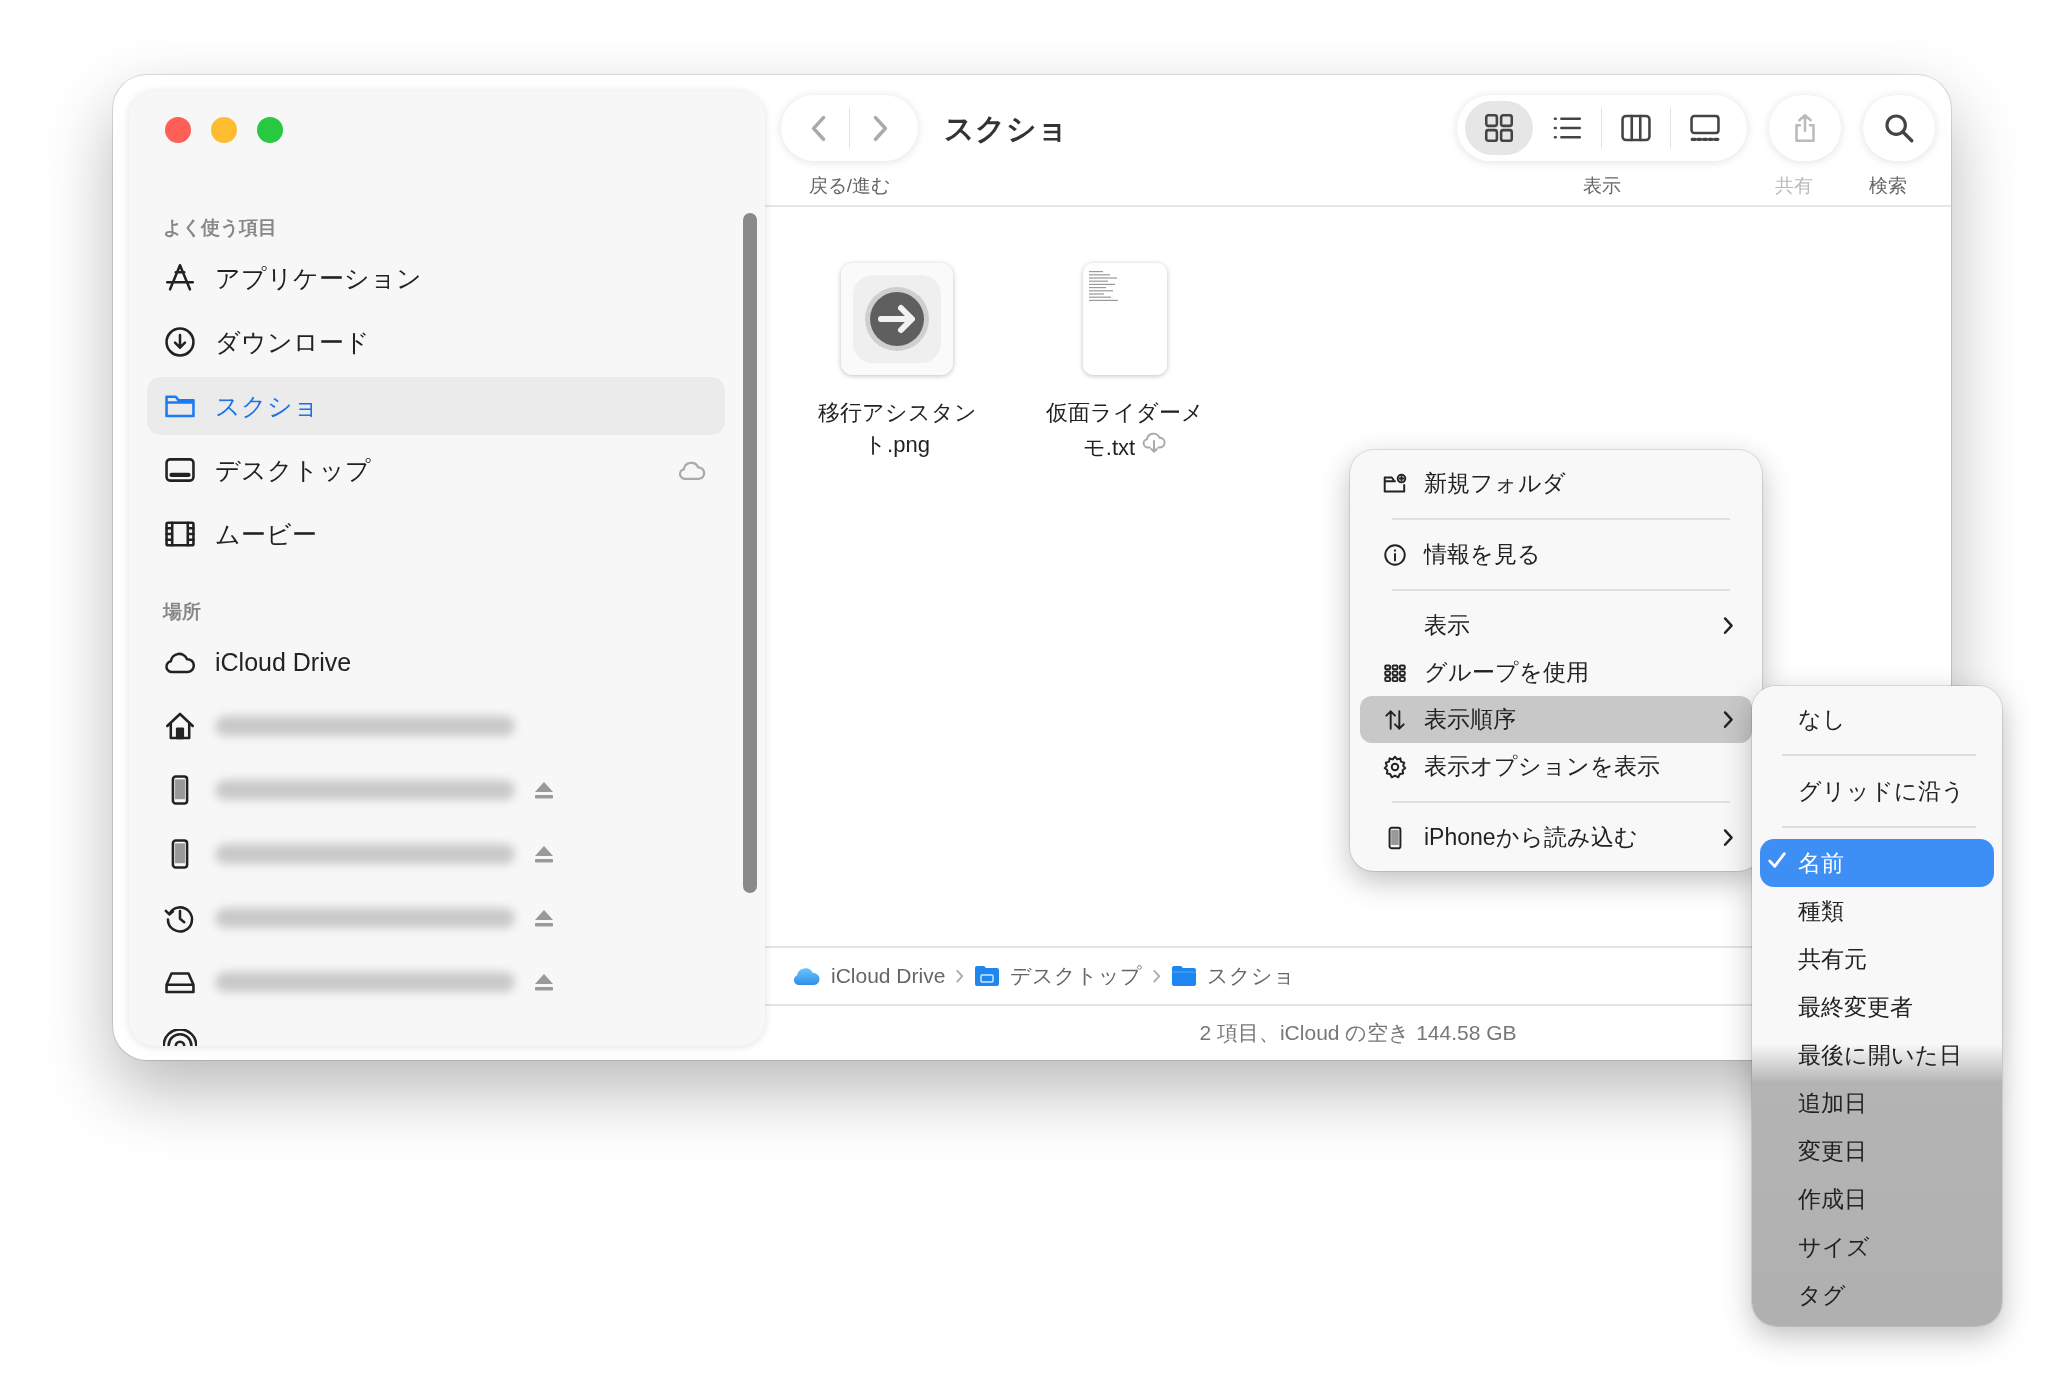  I want to click on sidebar-item: iCloud Drive, so click(436, 662).